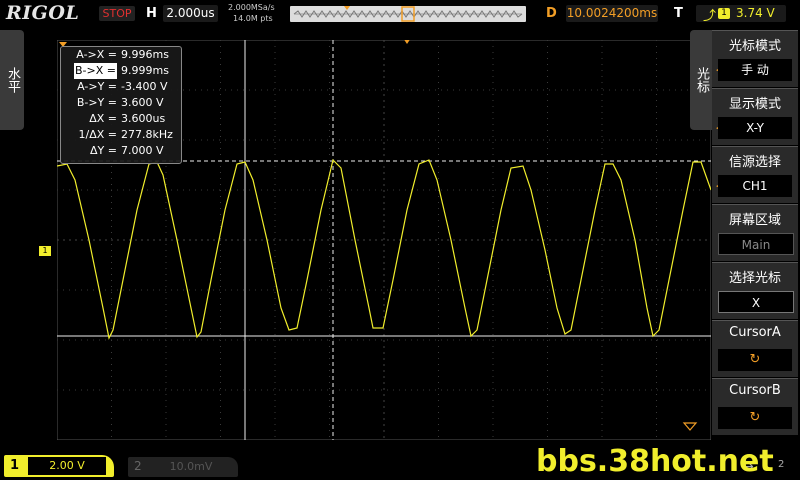  I want to click on readout-value: 9.996ms, so click(145, 54).